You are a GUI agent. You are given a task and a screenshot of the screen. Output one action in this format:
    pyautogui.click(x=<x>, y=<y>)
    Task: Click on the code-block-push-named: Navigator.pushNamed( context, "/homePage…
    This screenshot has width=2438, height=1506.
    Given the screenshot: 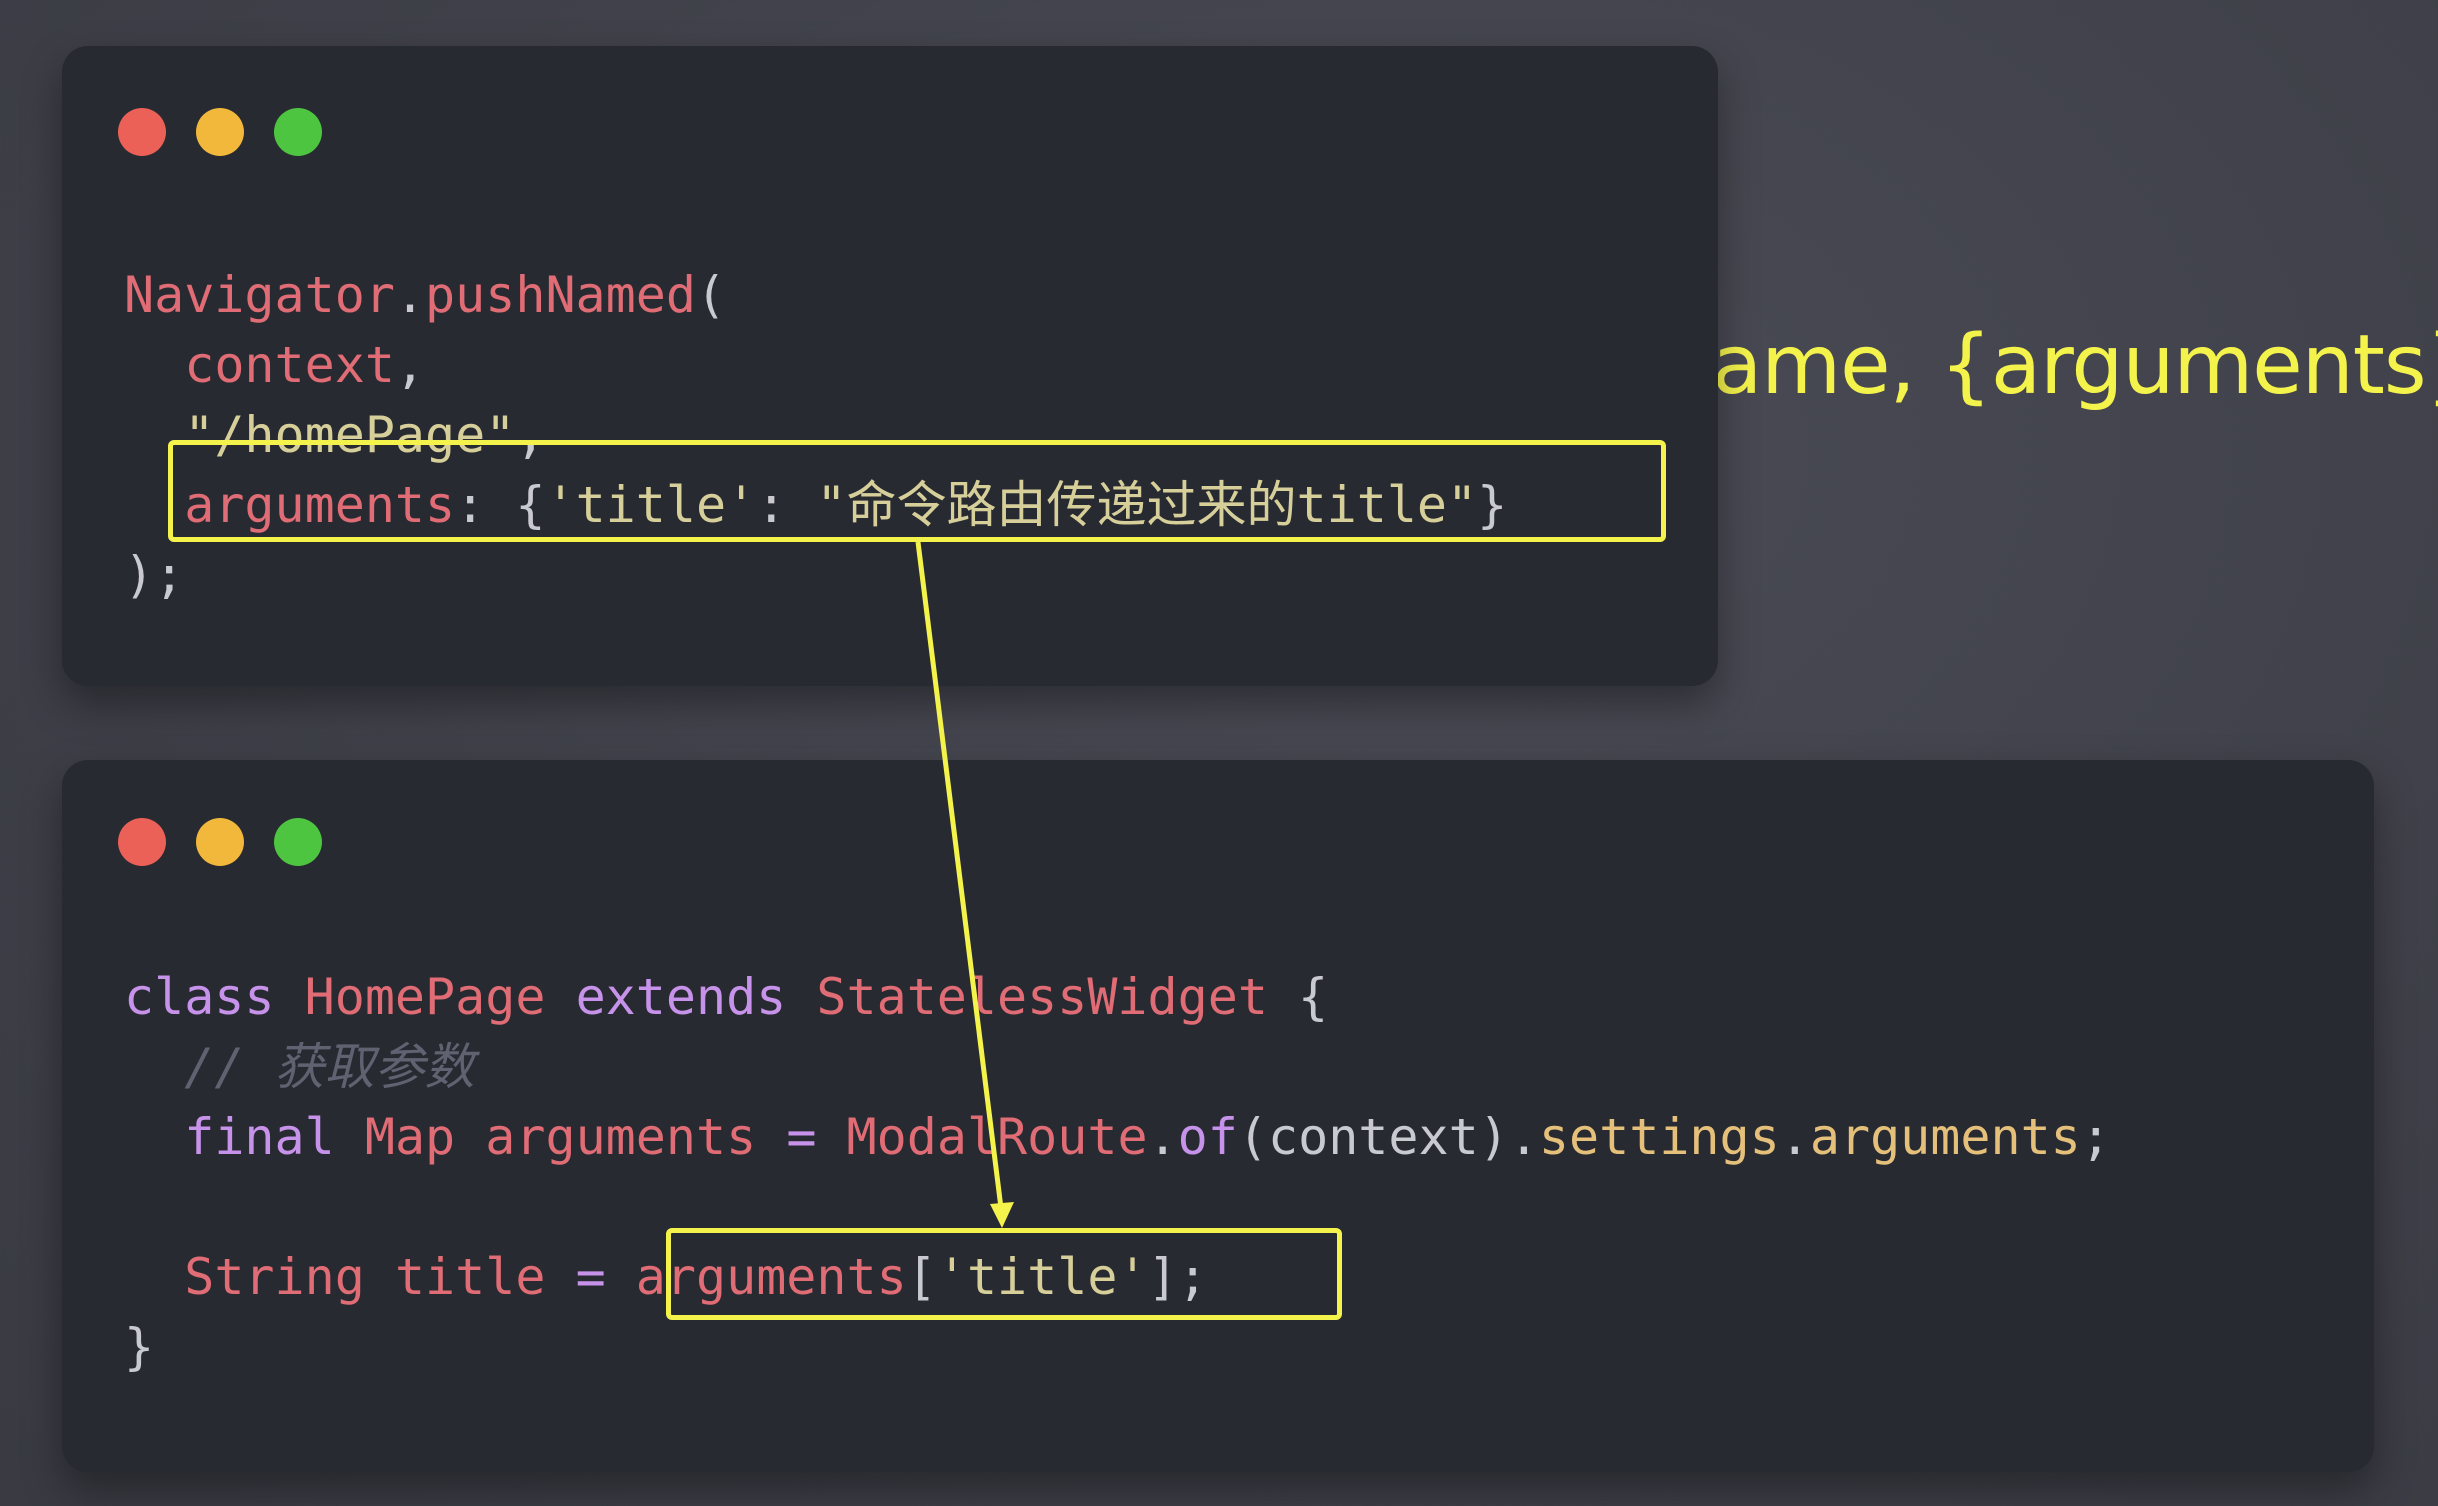 What is the action you would take?
    pyautogui.click(x=815, y=435)
    